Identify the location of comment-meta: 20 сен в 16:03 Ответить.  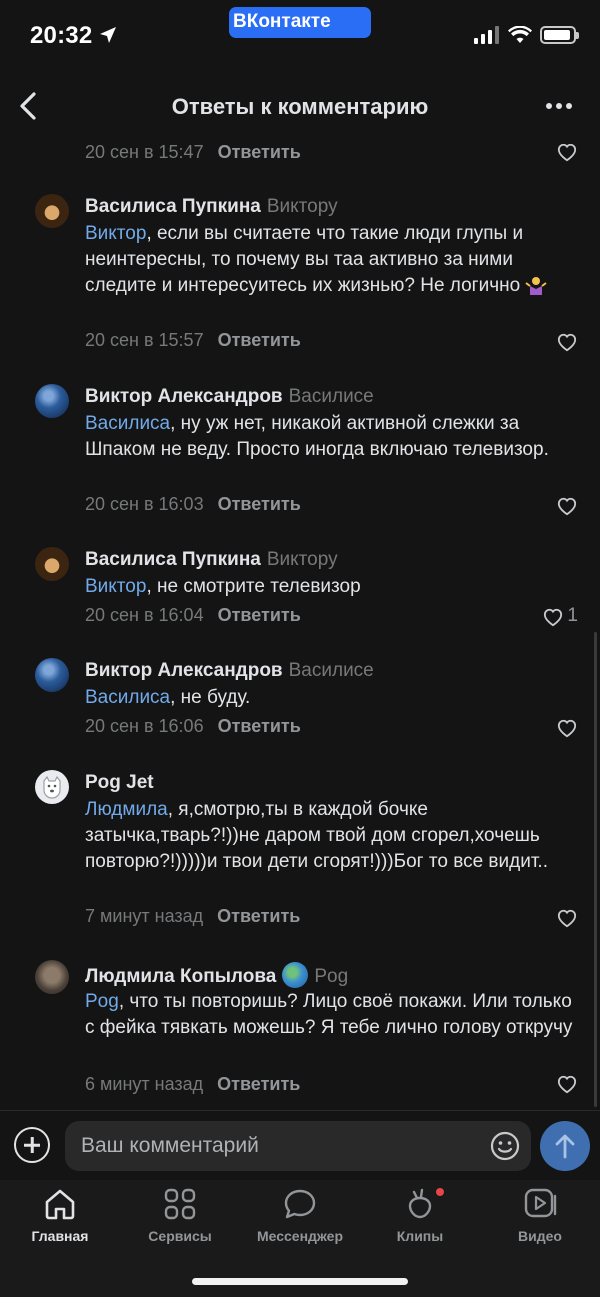
(193, 504).